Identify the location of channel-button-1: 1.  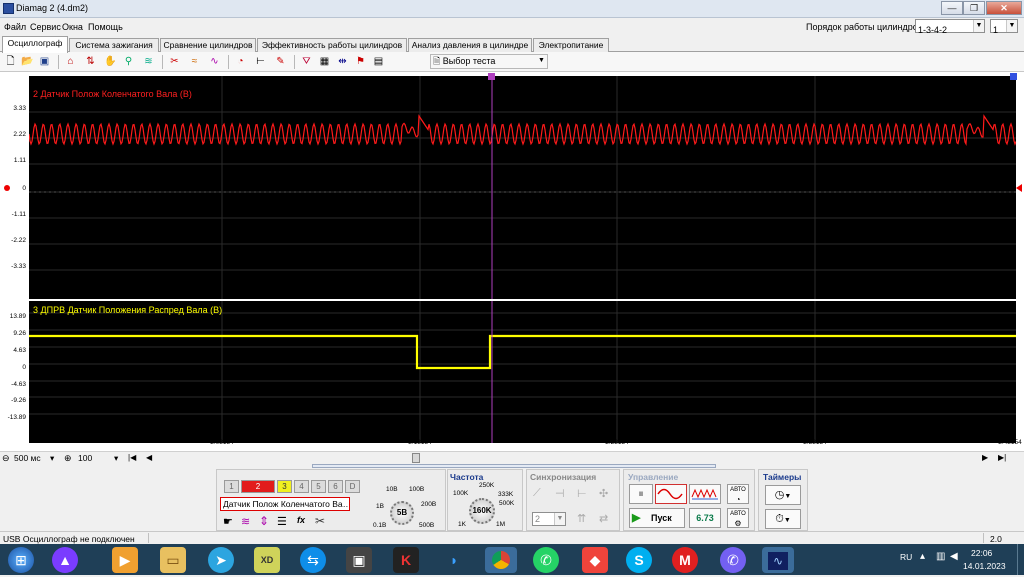
(231, 486).